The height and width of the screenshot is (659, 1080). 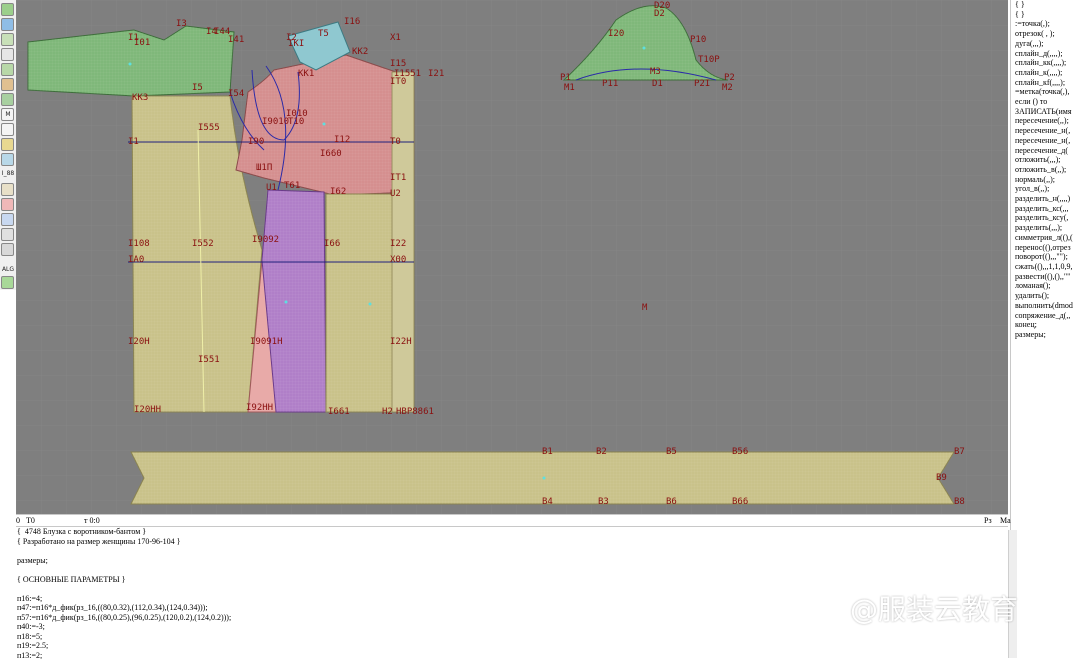 What do you see at coordinates (264, 168) in the screenshot?
I see `point-label: Ш1П` at bounding box center [264, 168].